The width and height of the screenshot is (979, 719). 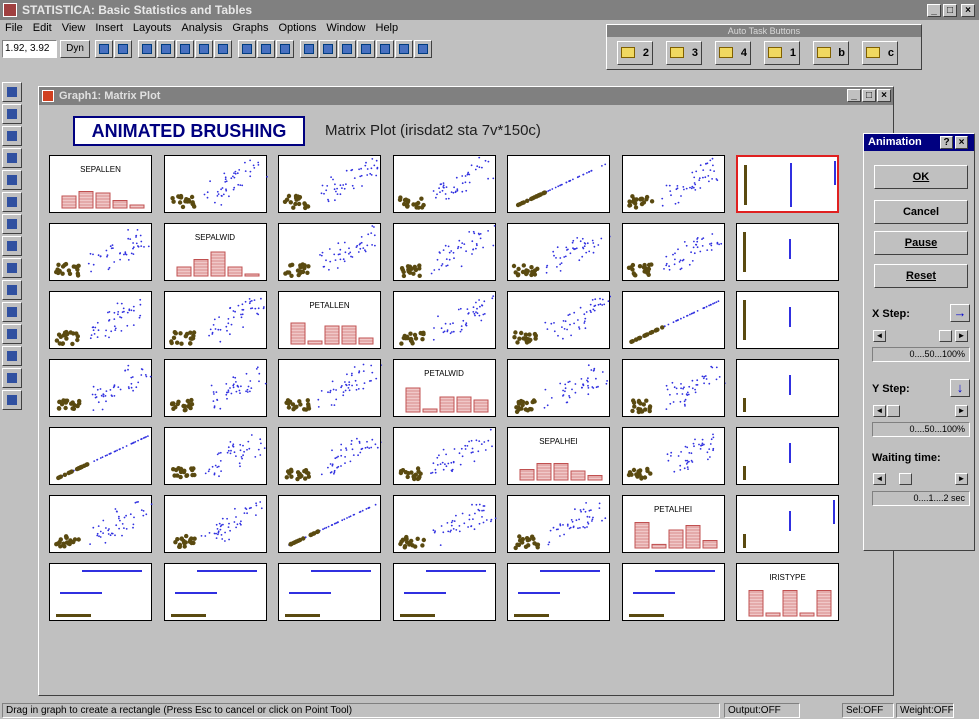 What do you see at coordinates (558, 592) in the screenshot?
I see `scatter-cell-iristype-sepalhei` at bounding box center [558, 592].